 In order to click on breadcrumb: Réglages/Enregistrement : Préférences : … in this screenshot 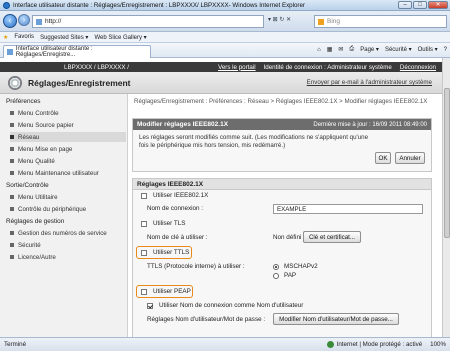, I will do `click(281, 101)`.